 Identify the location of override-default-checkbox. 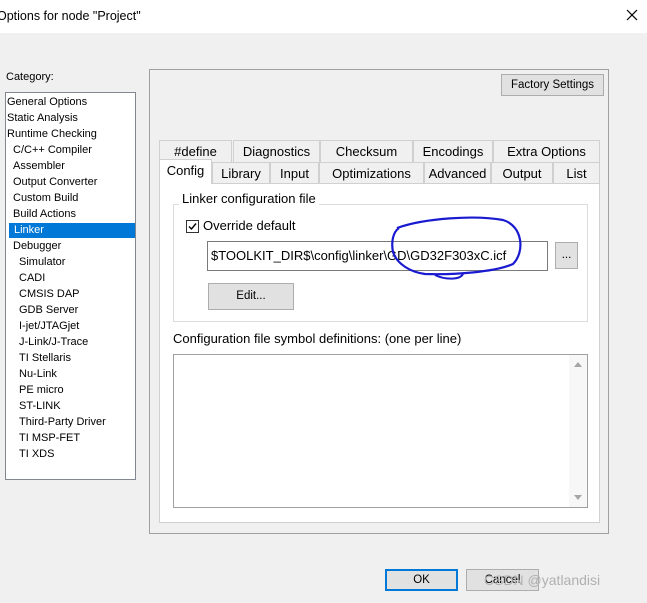
(192, 226).